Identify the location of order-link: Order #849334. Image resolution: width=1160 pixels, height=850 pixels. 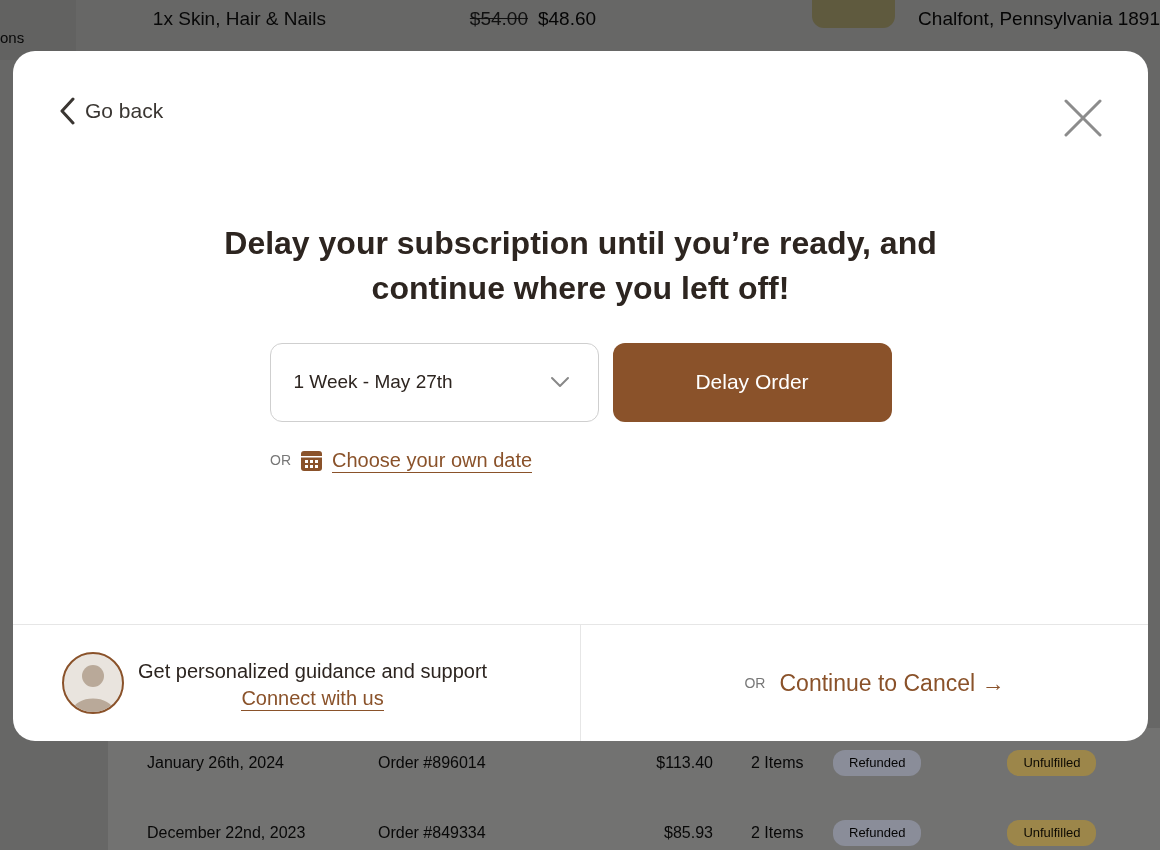
(432, 832).